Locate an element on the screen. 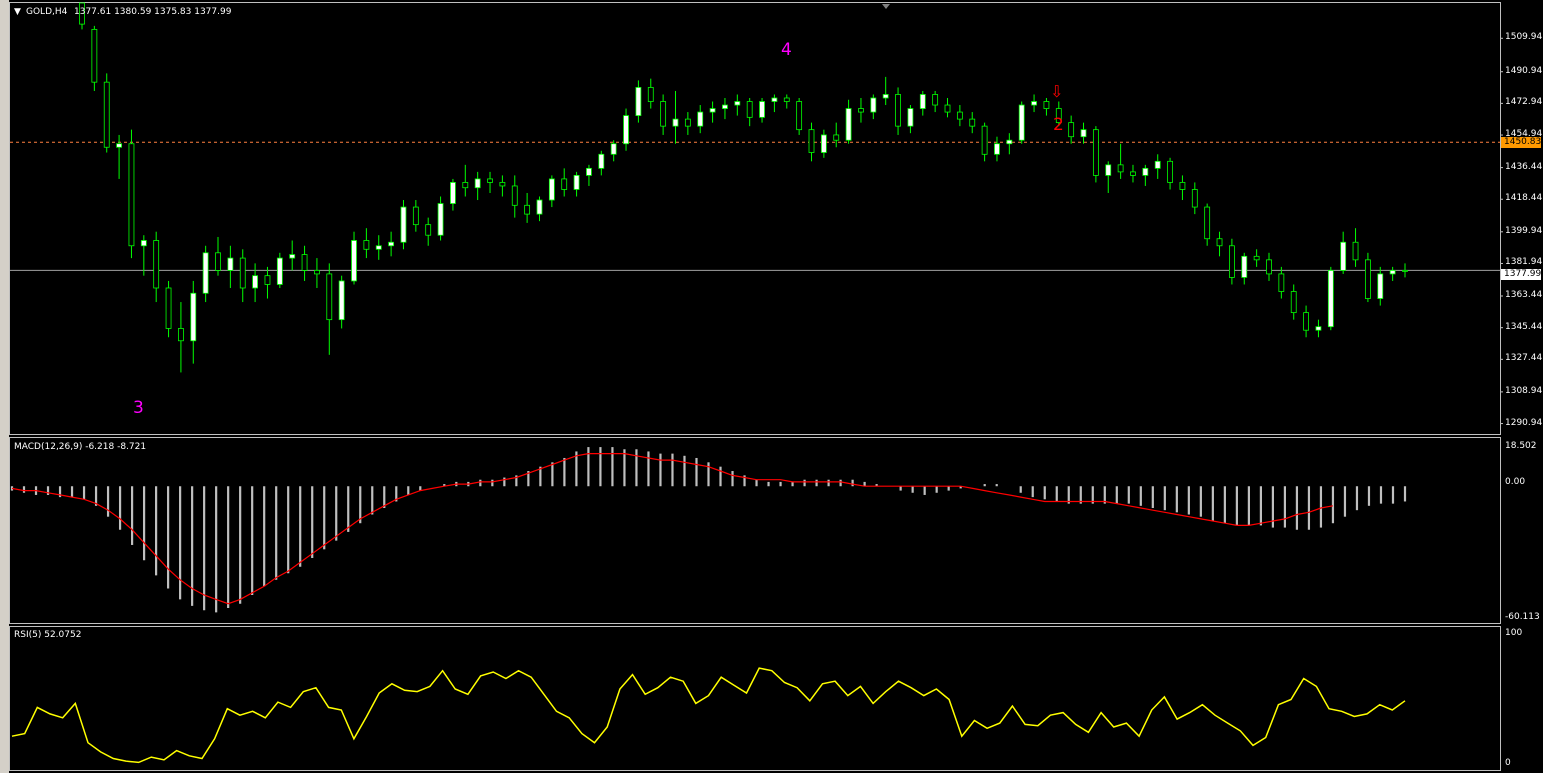  price-axis-tick: 1399.94 is located at coordinates (1524, 230).